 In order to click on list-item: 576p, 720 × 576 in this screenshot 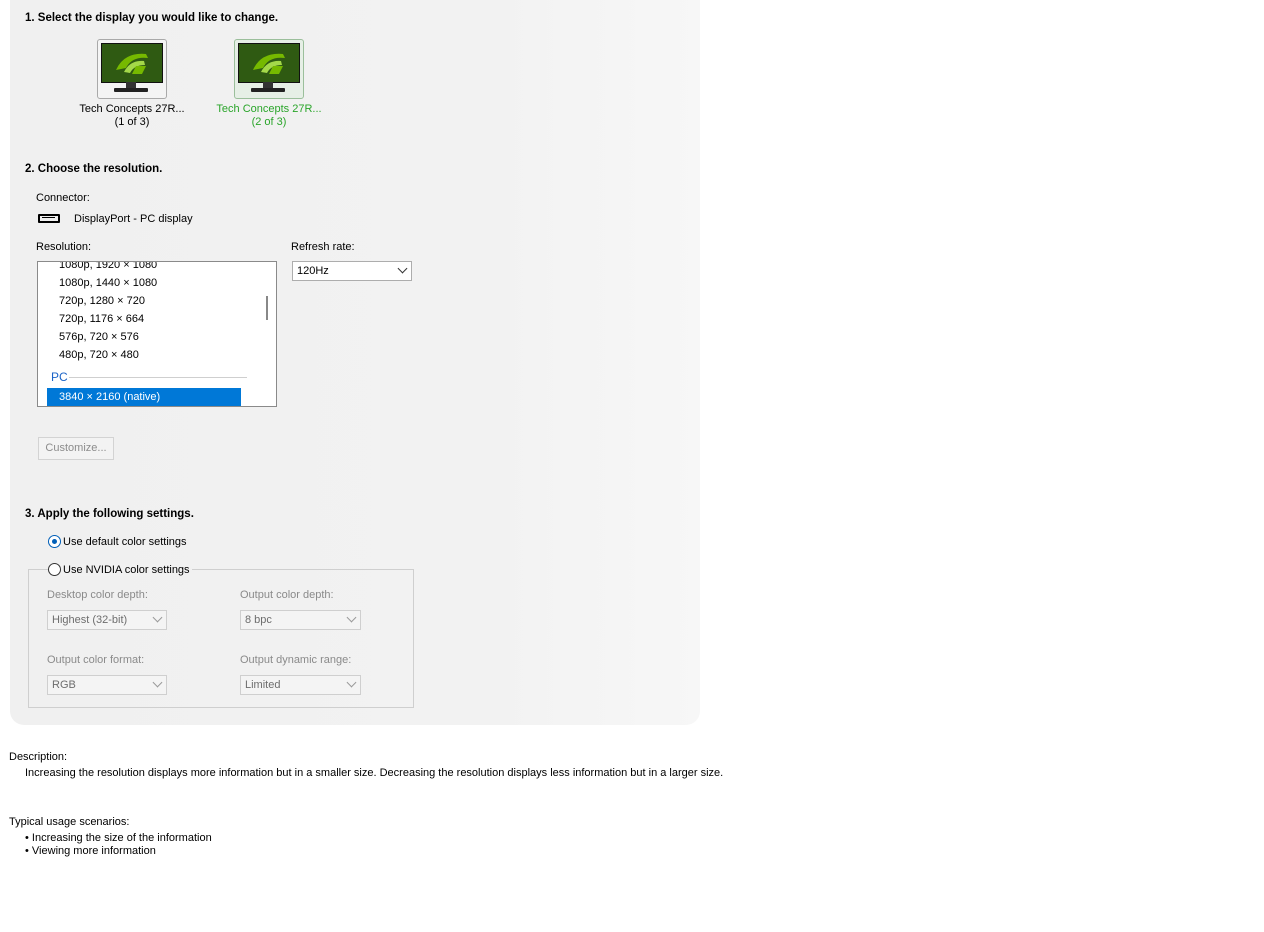, I will do `click(99, 337)`.